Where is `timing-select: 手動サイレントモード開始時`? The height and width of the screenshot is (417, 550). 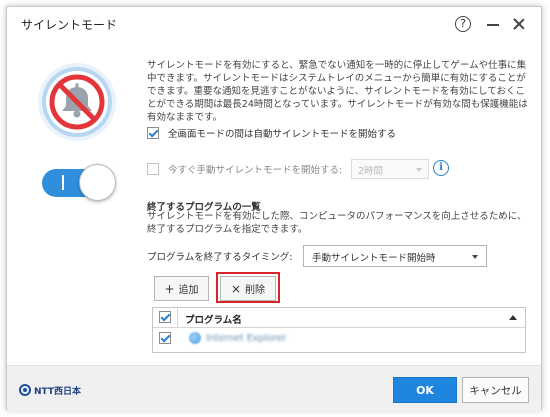
timing-select: 手動サイレントモード開始時 is located at coordinates (395, 256).